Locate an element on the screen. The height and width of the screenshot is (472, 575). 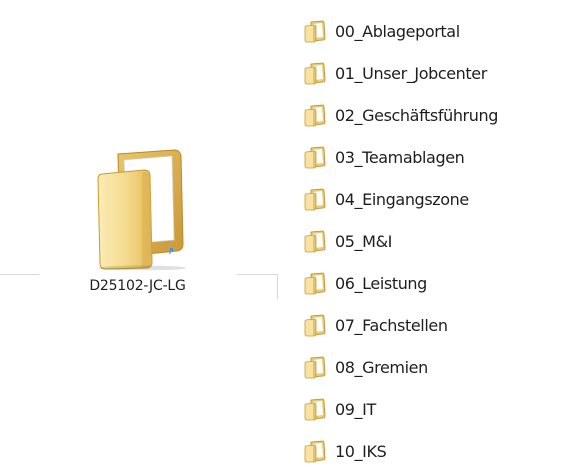
folder-item: 07_Fachstellen is located at coordinates (437, 325).